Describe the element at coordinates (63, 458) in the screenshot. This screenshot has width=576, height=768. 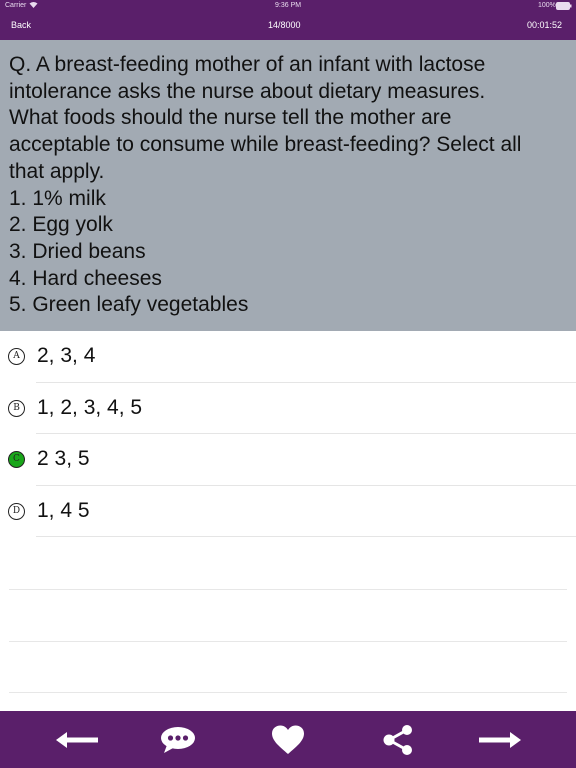
I see `answer-text: 2 3, 5` at that location.